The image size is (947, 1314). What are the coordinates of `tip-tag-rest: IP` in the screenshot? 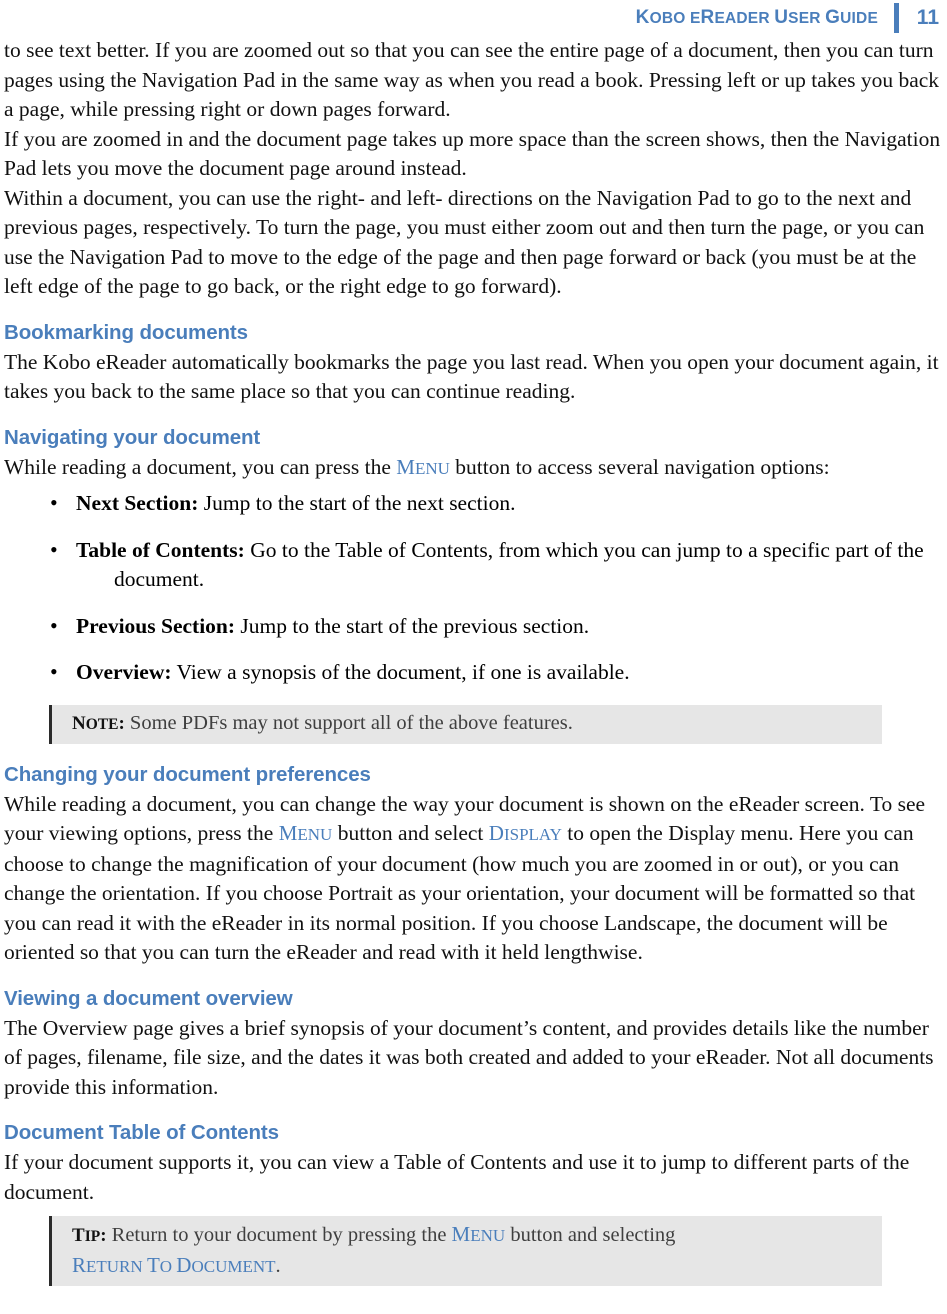 It's located at (92, 1236).